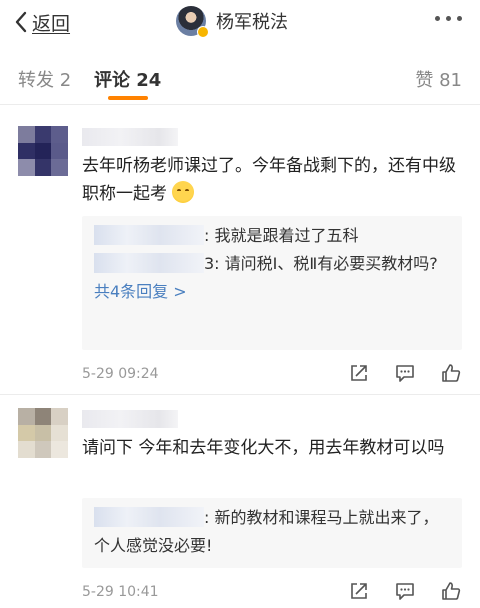 Image resolution: width=480 pixels, height=608 pixels. I want to click on reply-box: : 新的教材和课程马上就出来了，个人感觉没必要!, so click(272, 533).